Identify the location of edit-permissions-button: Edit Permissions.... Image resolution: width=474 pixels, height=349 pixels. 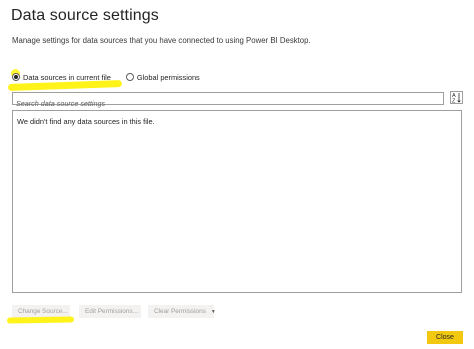
(110, 311).